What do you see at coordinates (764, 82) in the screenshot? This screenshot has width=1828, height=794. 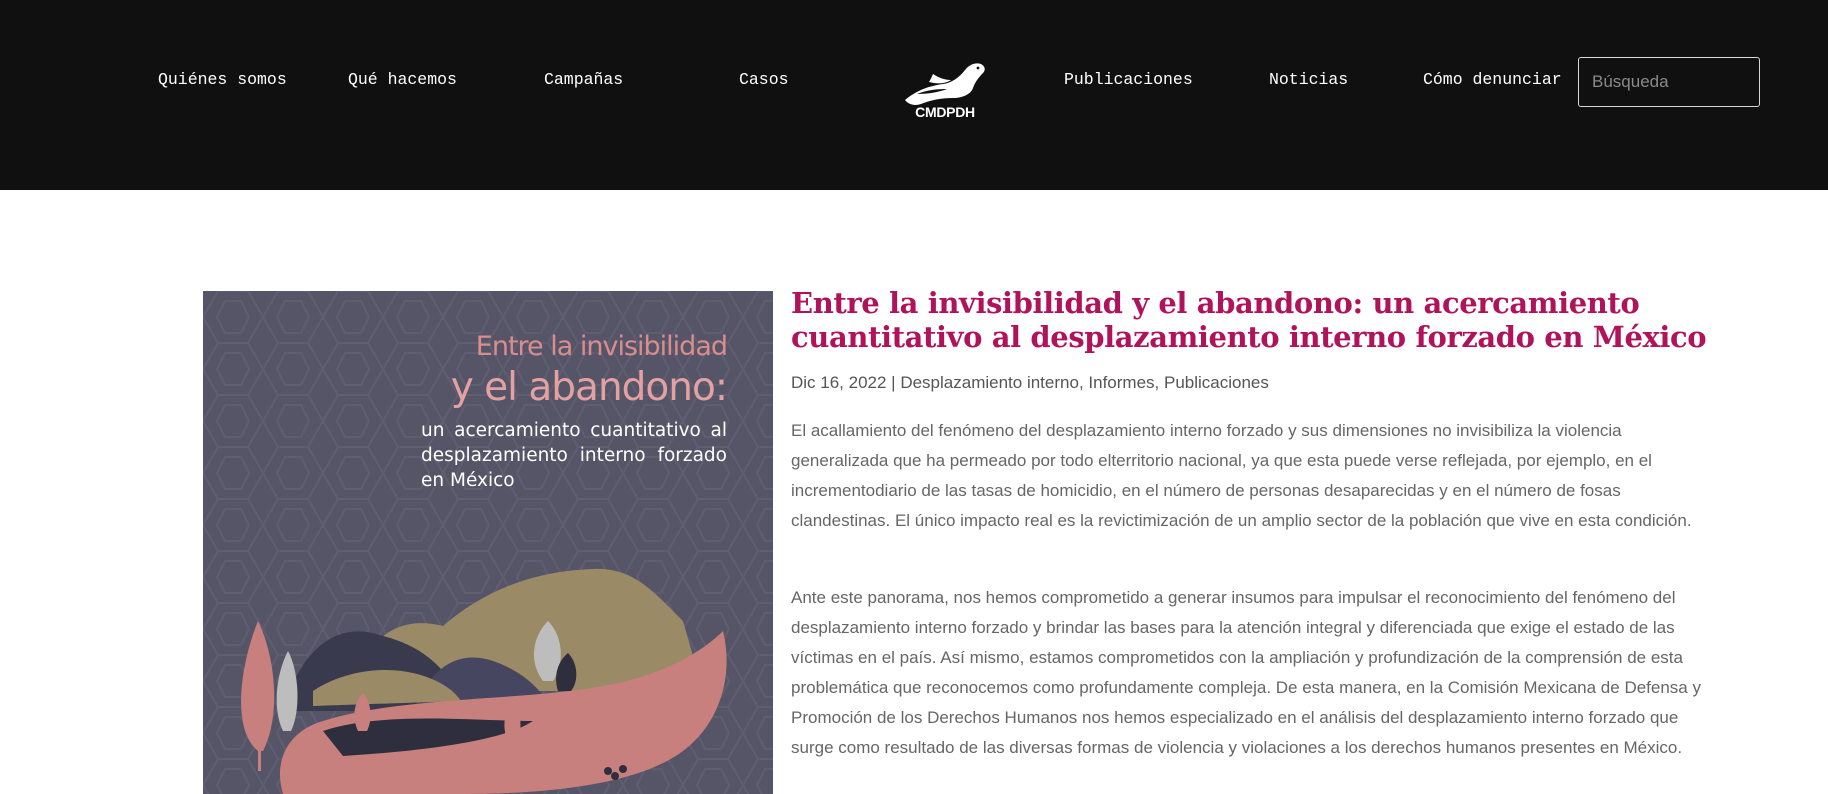 I see `nav-item-casos: Casos` at bounding box center [764, 82].